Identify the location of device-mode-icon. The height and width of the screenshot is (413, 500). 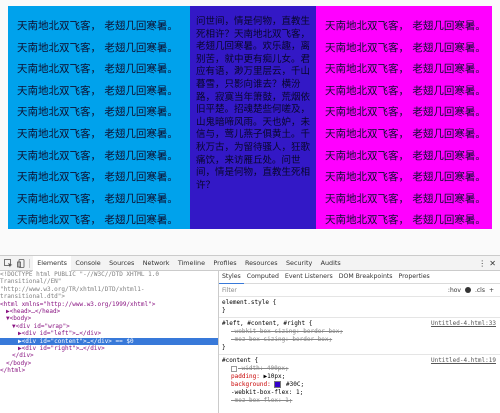
(21, 263).